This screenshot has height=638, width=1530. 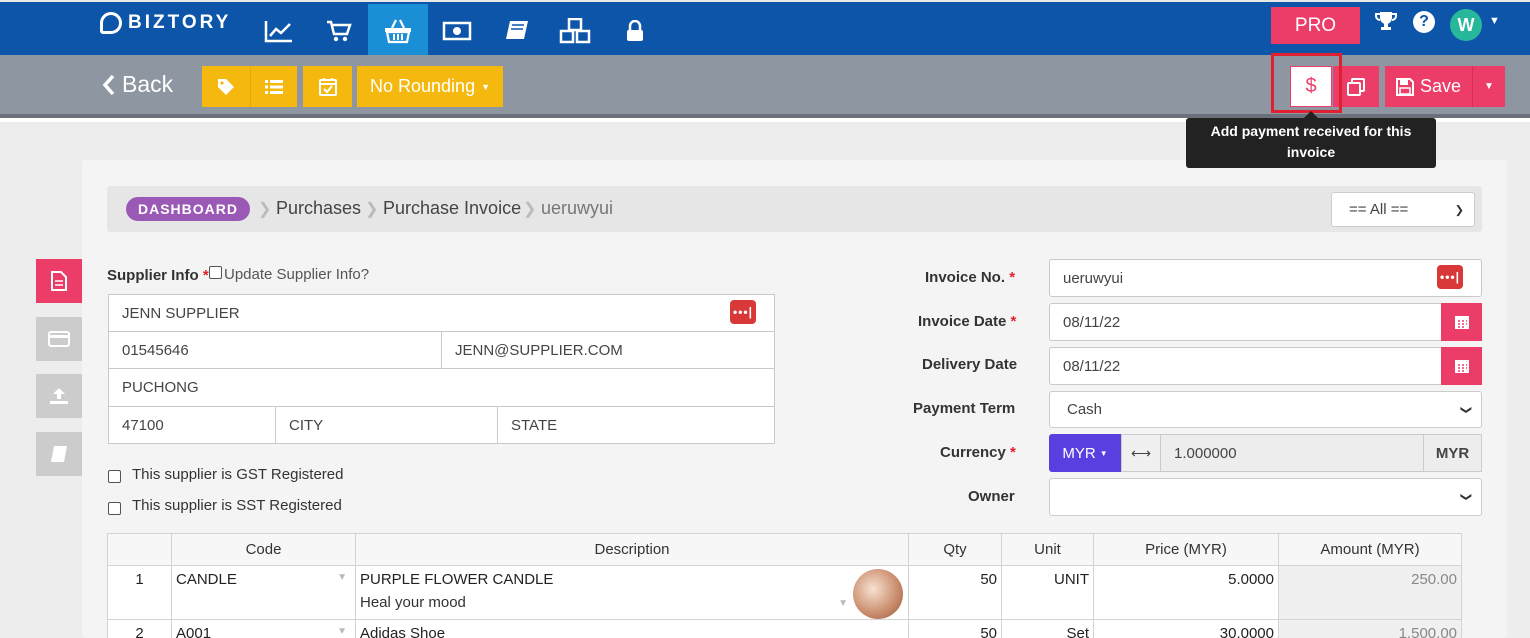 What do you see at coordinates (1093, 278) in the screenshot?
I see `invoice-no-value: ueruwyui` at bounding box center [1093, 278].